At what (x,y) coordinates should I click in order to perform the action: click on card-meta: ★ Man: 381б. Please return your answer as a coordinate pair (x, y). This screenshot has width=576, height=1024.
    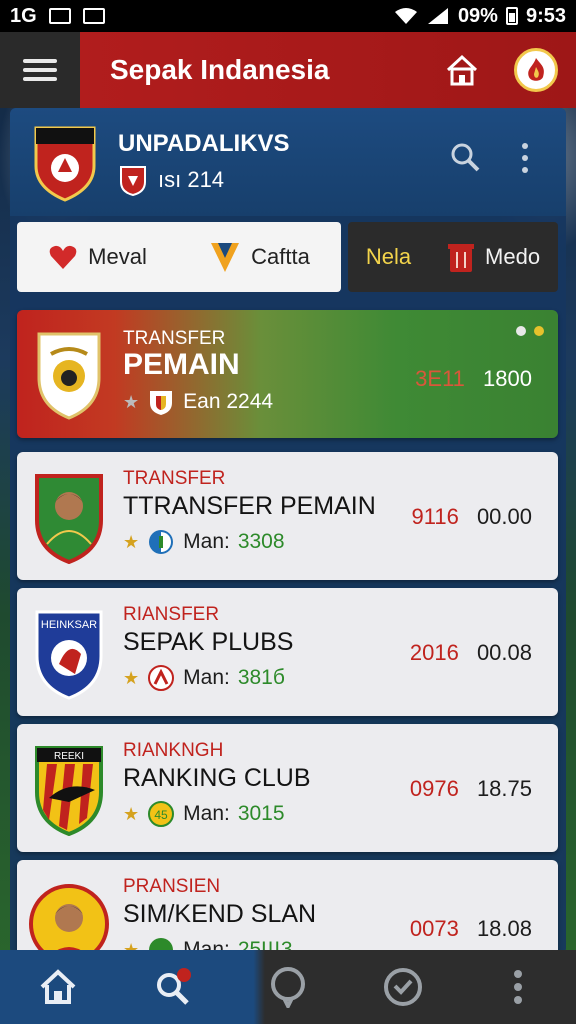
    Looking at the image, I should click on (204, 678).